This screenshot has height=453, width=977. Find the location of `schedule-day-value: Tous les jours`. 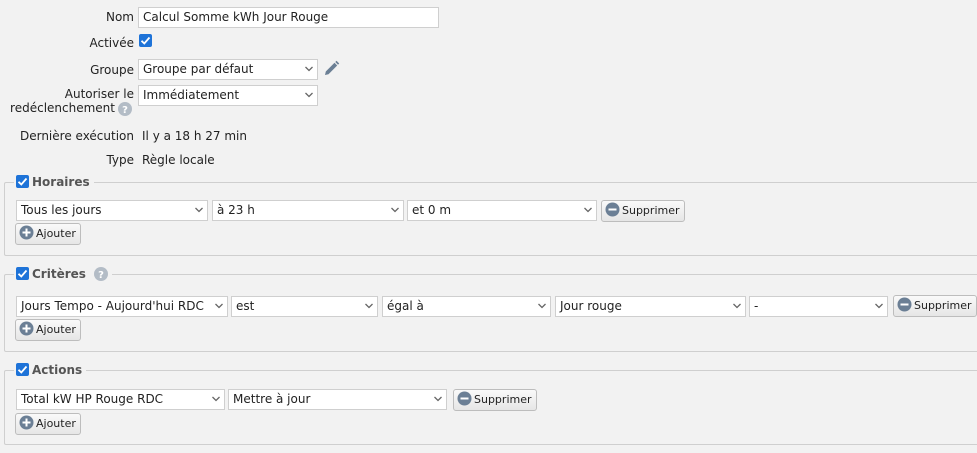

schedule-day-value: Tous les jours is located at coordinates (61, 210).